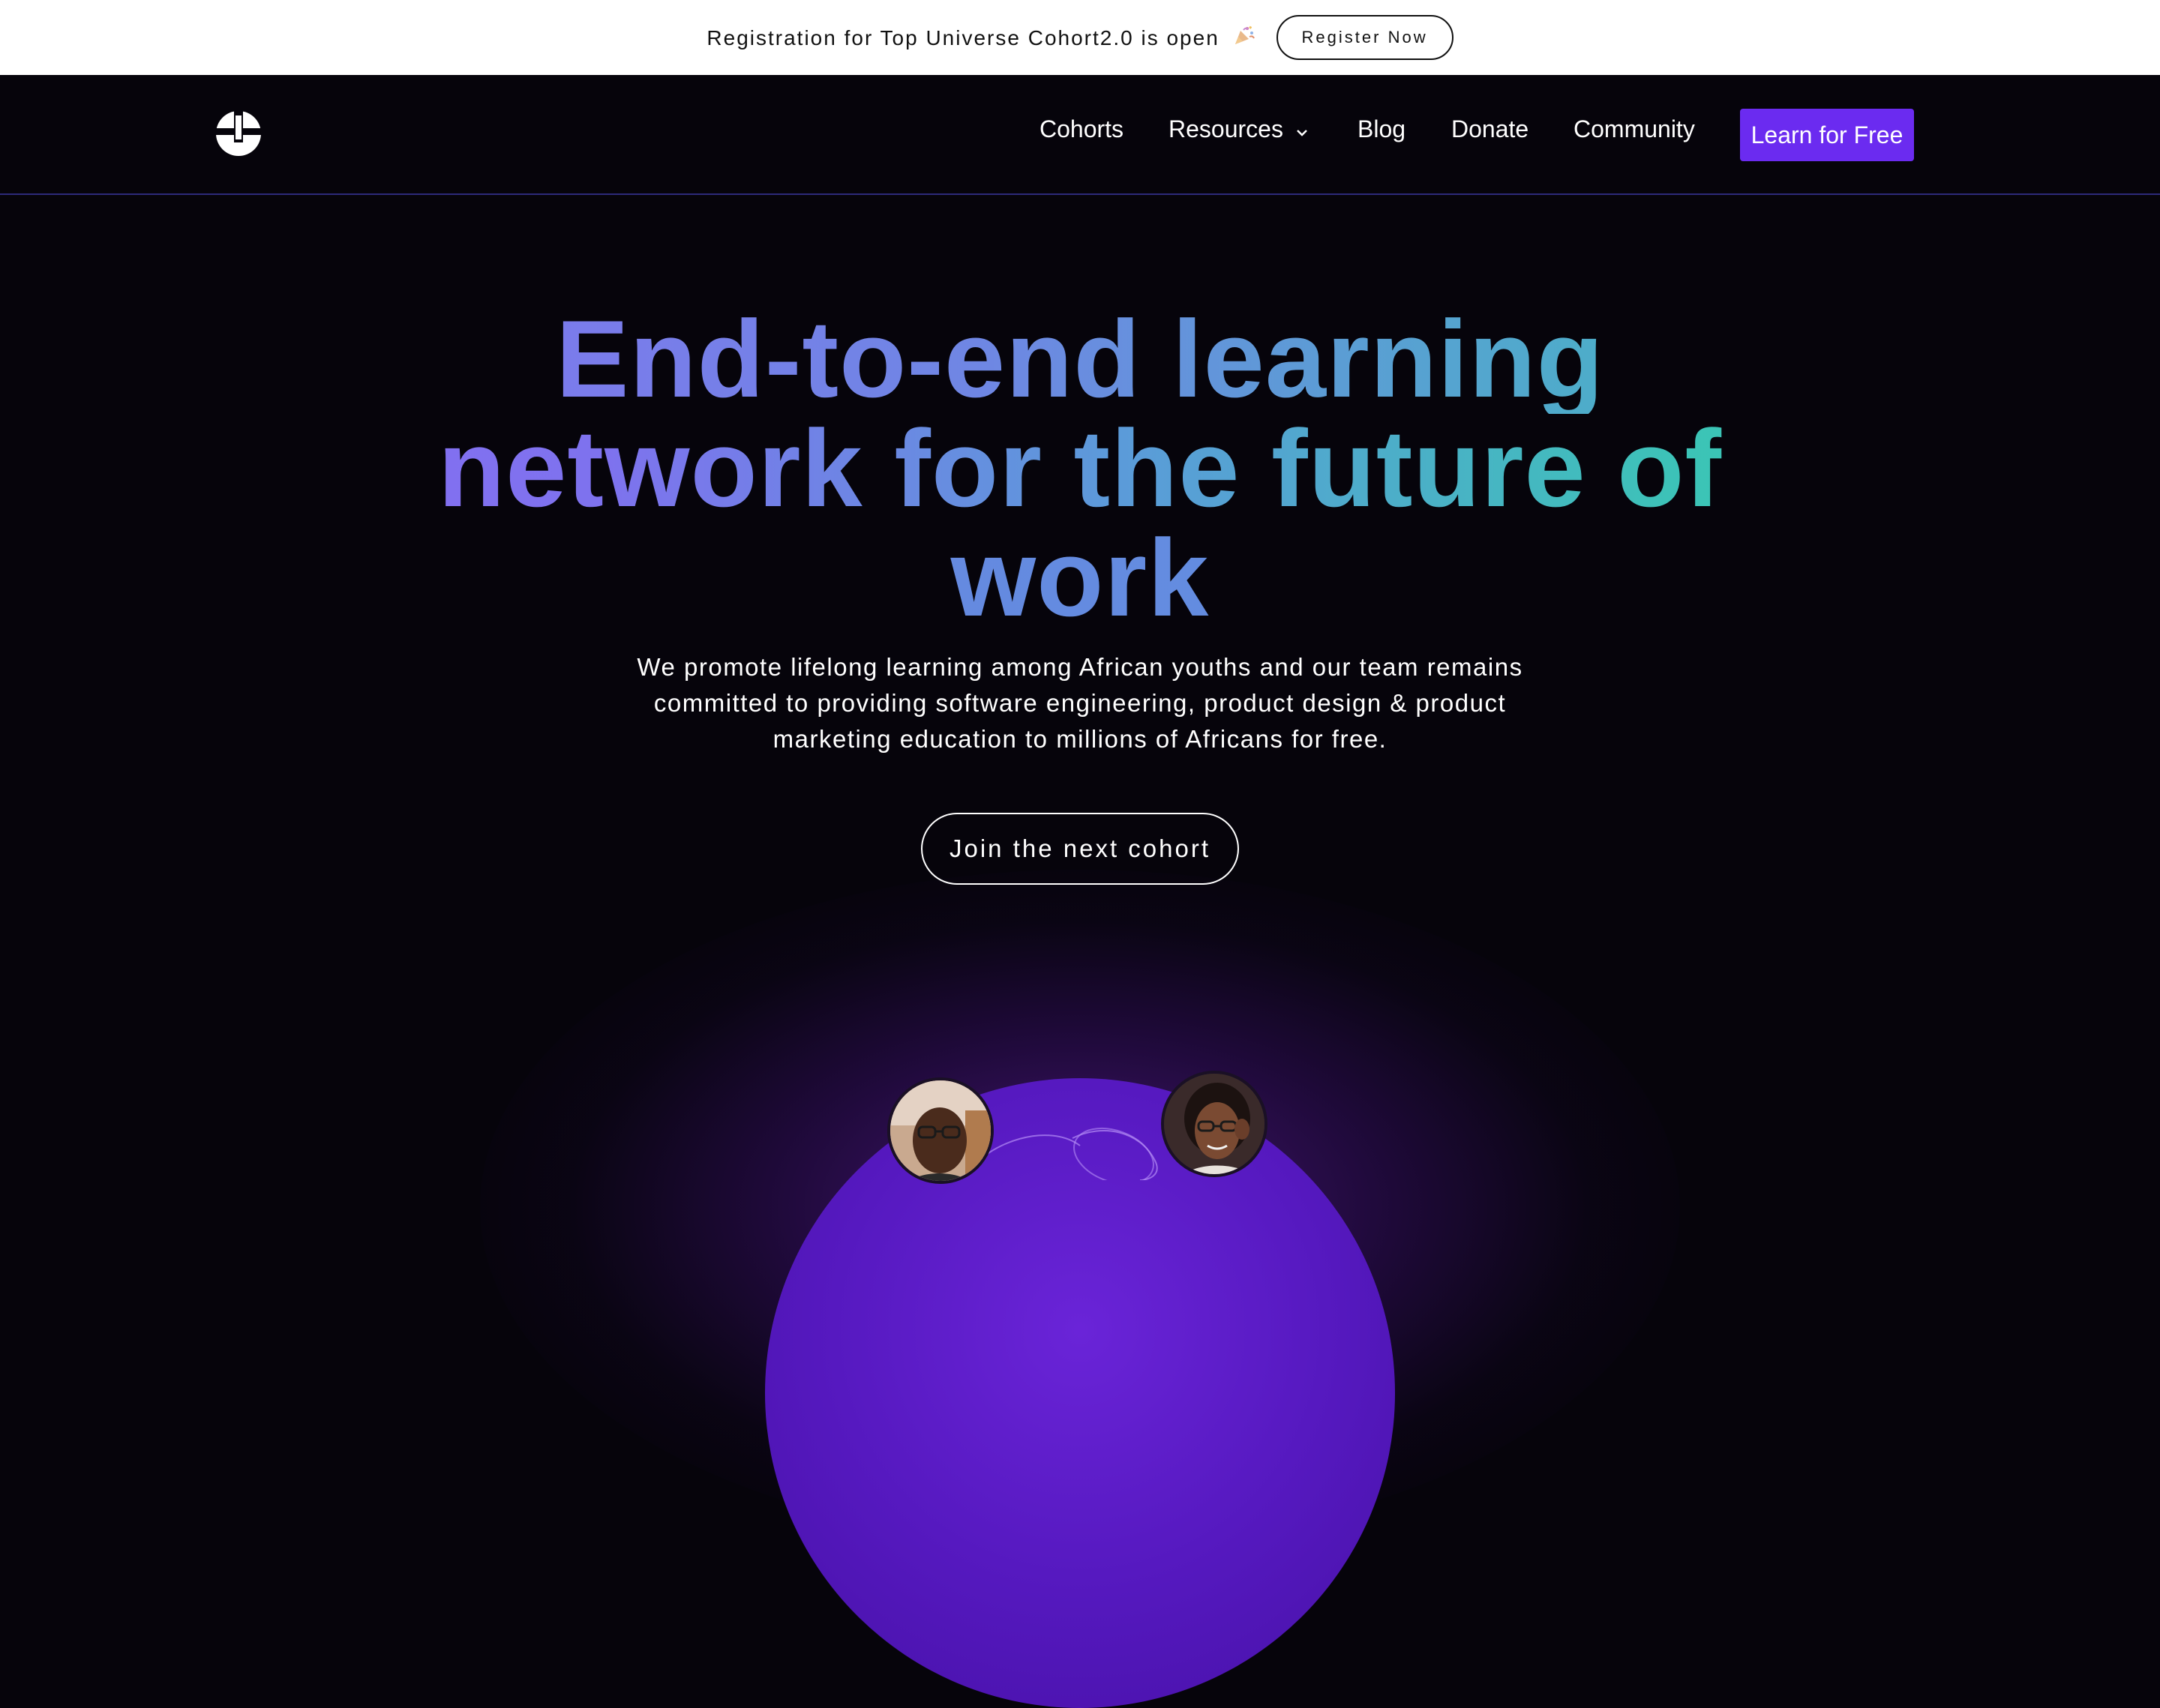 The height and width of the screenshot is (1708, 2160). Describe the element at coordinates (1634, 129) in the screenshot. I see `nav-item-community: Community` at that location.